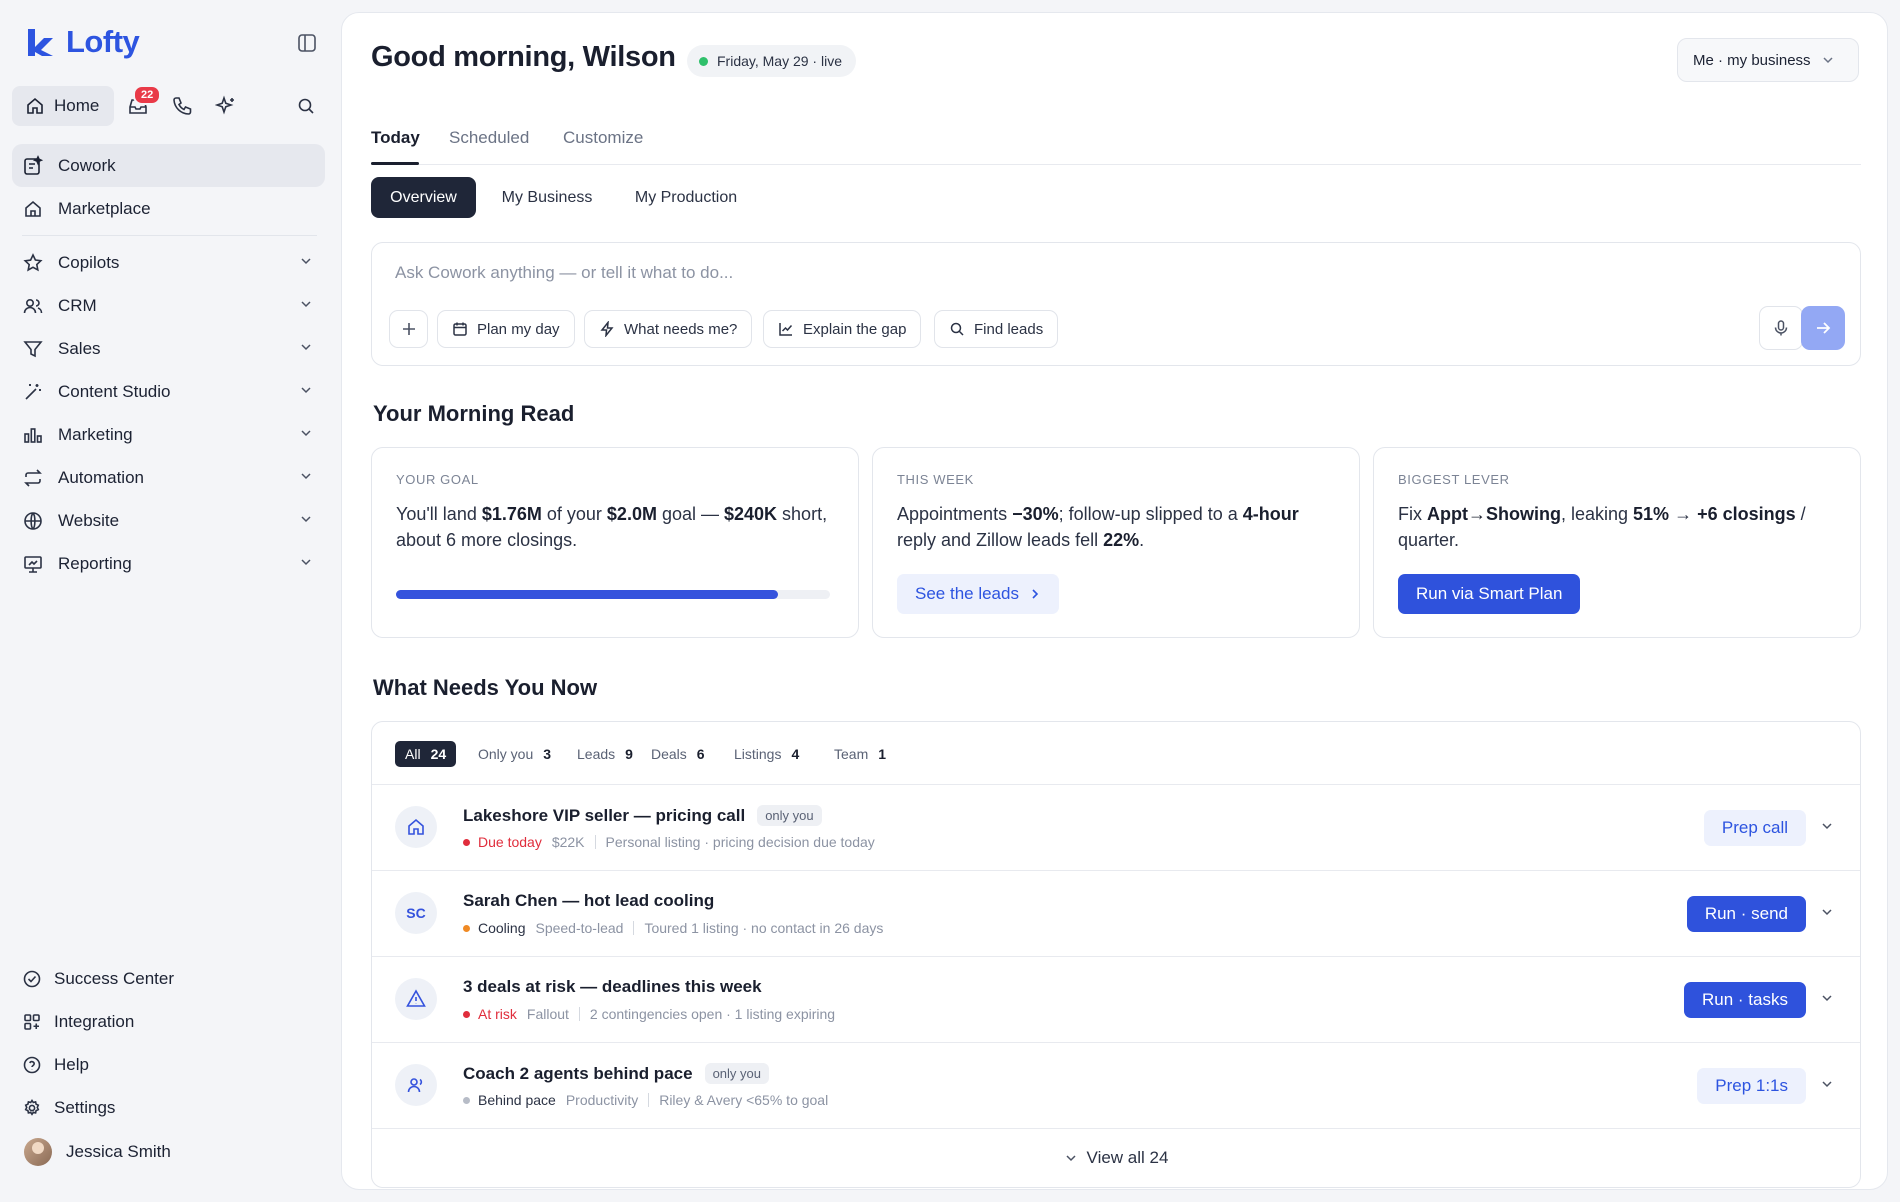 The height and width of the screenshot is (1202, 1900). What do you see at coordinates (860, 754) in the screenshot?
I see `filter-team: Team 1` at bounding box center [860, 754].